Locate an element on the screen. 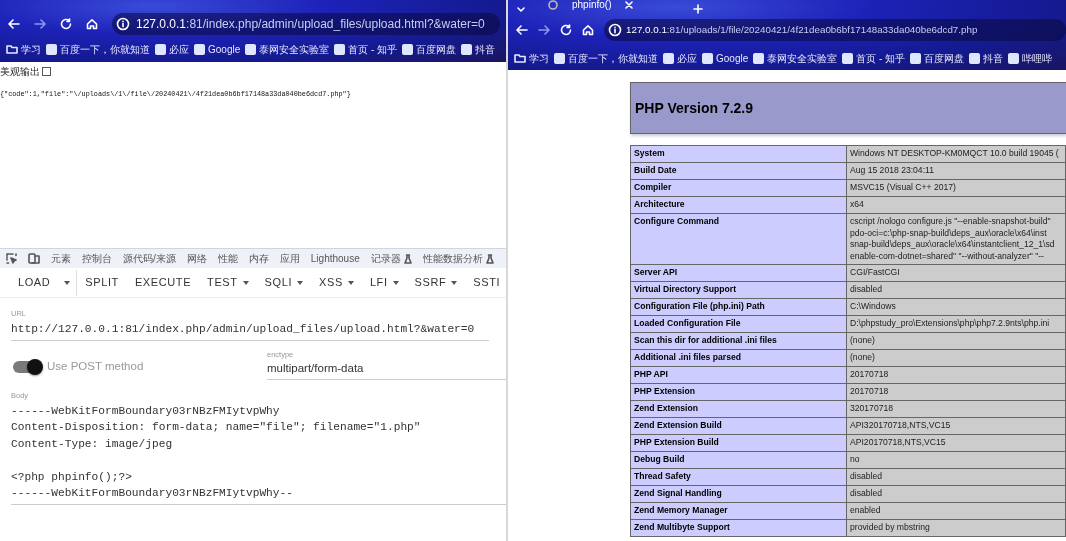 Image resolution: width=1066 pixels, height=541 pixels. setting-name: Additional .ini files parsed is located at coordinates (687, 357).